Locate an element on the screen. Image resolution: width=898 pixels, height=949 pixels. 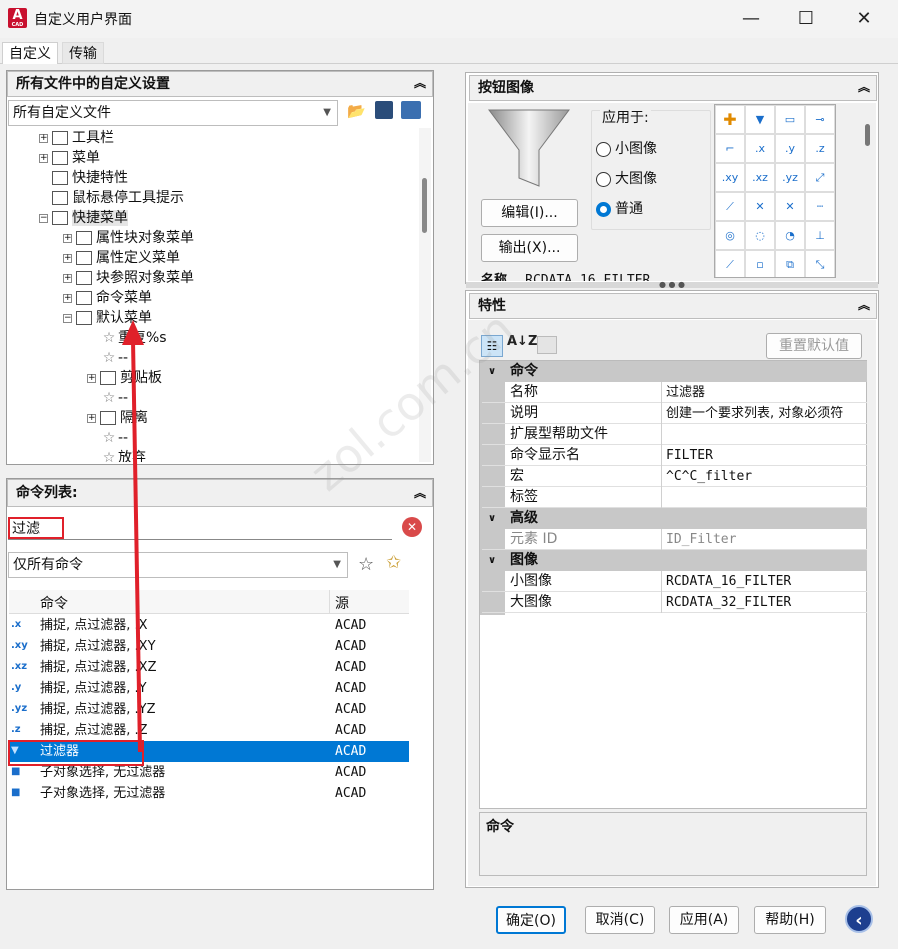
image-grid-cell: ▼ is located at coordinates (760, 119).